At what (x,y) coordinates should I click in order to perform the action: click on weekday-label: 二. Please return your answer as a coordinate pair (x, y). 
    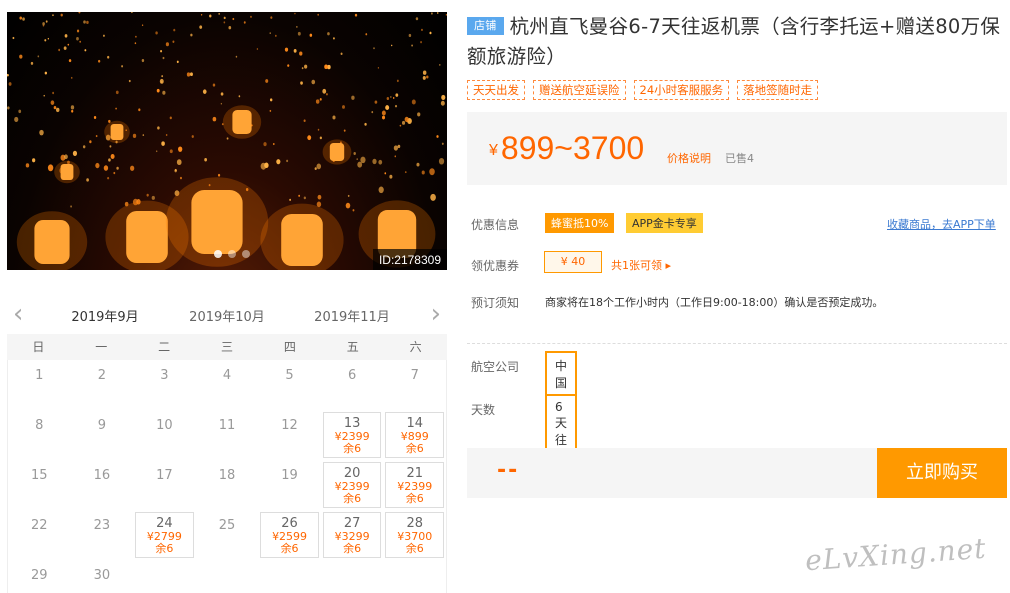
    Looking at the image, I should click on (164, 347).